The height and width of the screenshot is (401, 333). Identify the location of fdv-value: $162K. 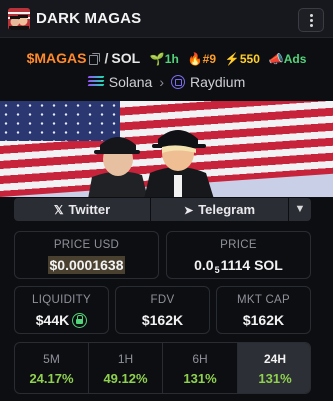
(162, 320).